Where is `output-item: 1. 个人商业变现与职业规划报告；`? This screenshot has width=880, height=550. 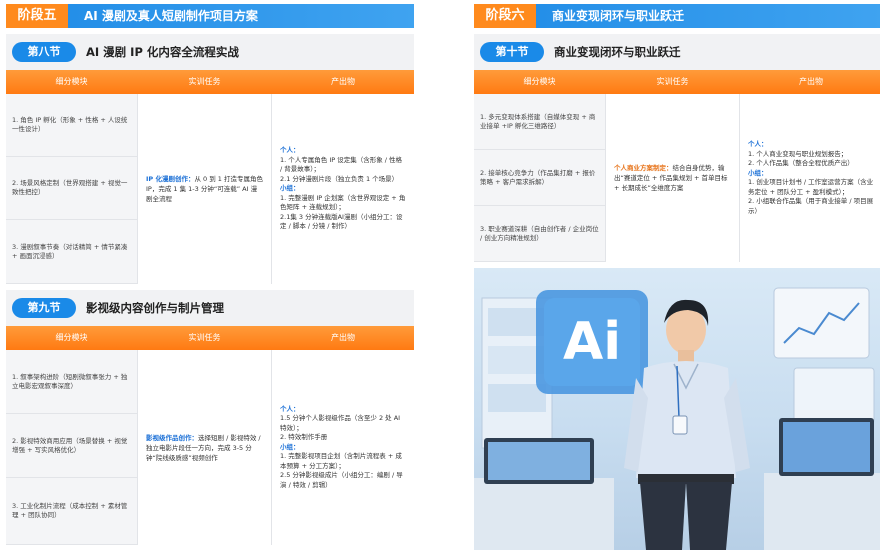
output-item: 1. 个人商业变现与职业规划报告； is located at coordinates (798, 153).